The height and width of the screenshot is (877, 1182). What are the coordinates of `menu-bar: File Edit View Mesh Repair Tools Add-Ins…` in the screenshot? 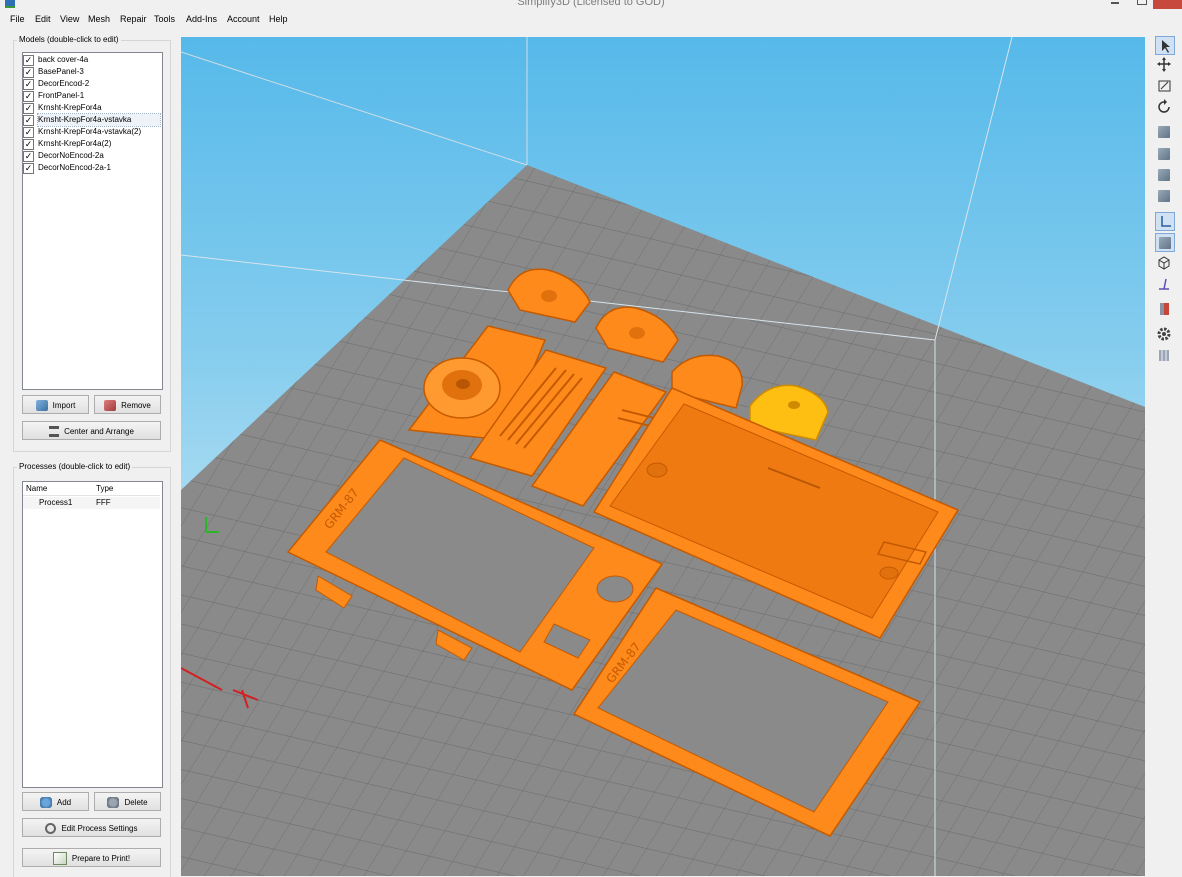 It's located at (591, 20).